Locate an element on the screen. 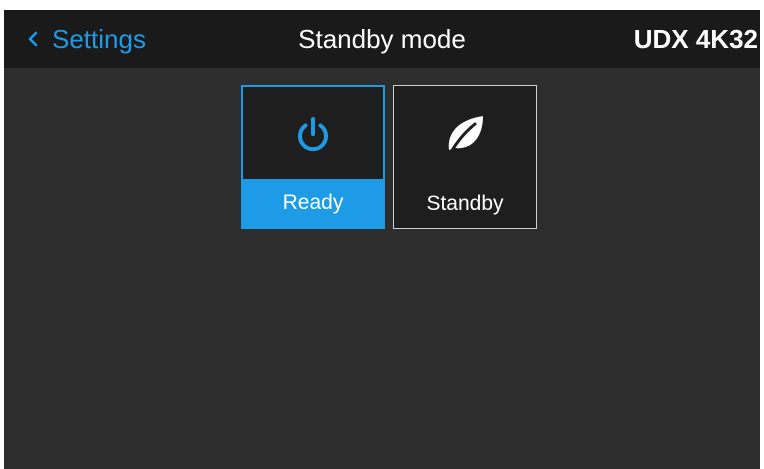  chevron-left-icon is located at coordinates (33, 39).